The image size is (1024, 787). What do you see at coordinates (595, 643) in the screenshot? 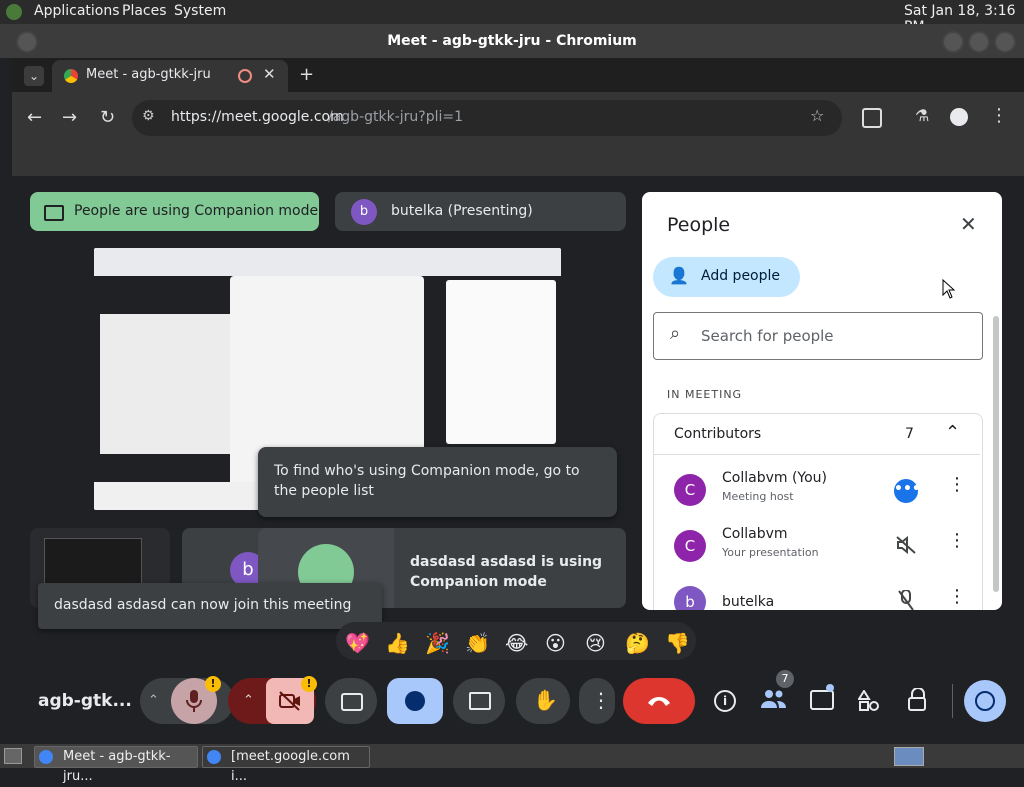
I see `reaction-sad: 😢` at bounding box center [595, 643].